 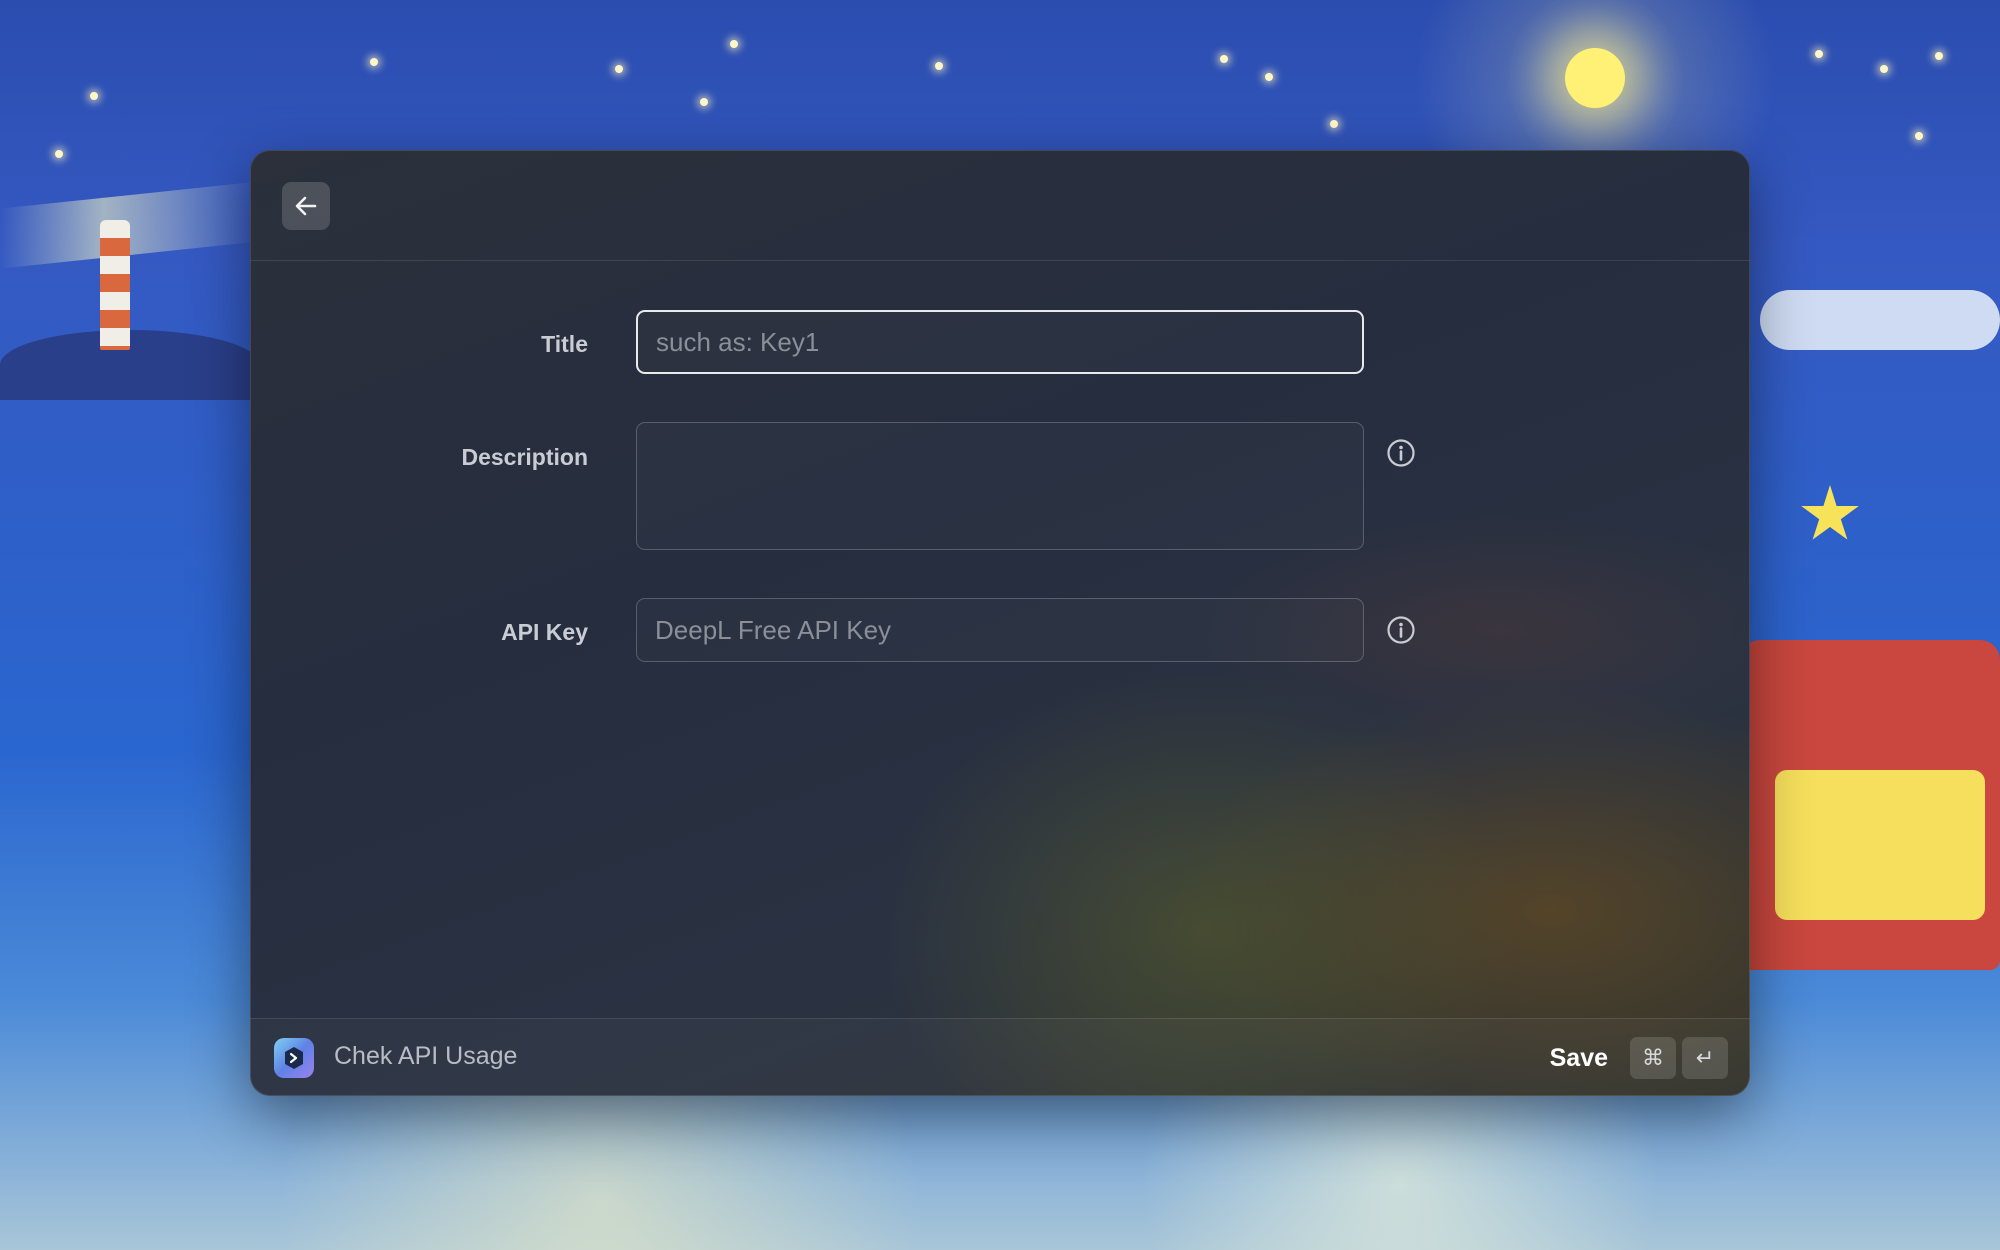 What do you see at coordinates (294, 1058) in the screenshot?
I see `deepl-logo-icon` at bounding box center [294, 1058].